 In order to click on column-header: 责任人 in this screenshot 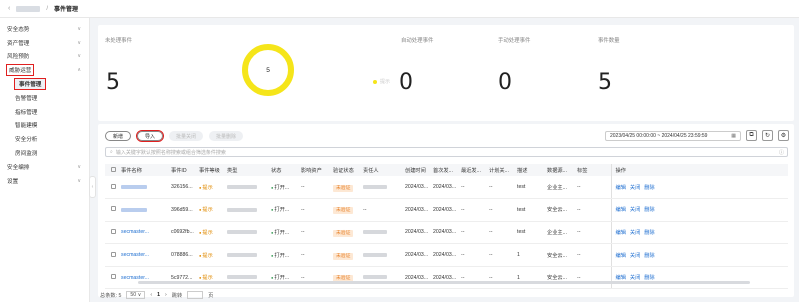, I will do `click(382, 170)`.